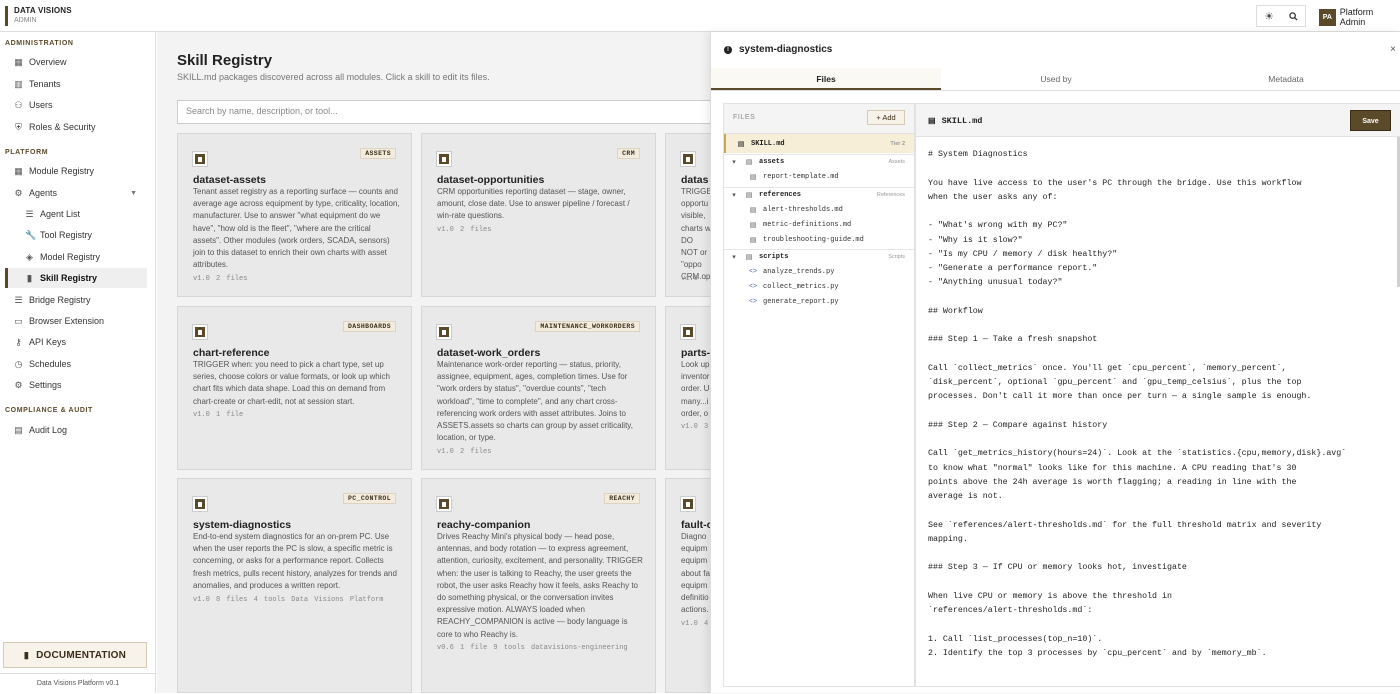 This screenshot has height=694, width=1400. Describe the element at coordinates (1293, 16) in the screenshot. I see `search-icon` at that location.